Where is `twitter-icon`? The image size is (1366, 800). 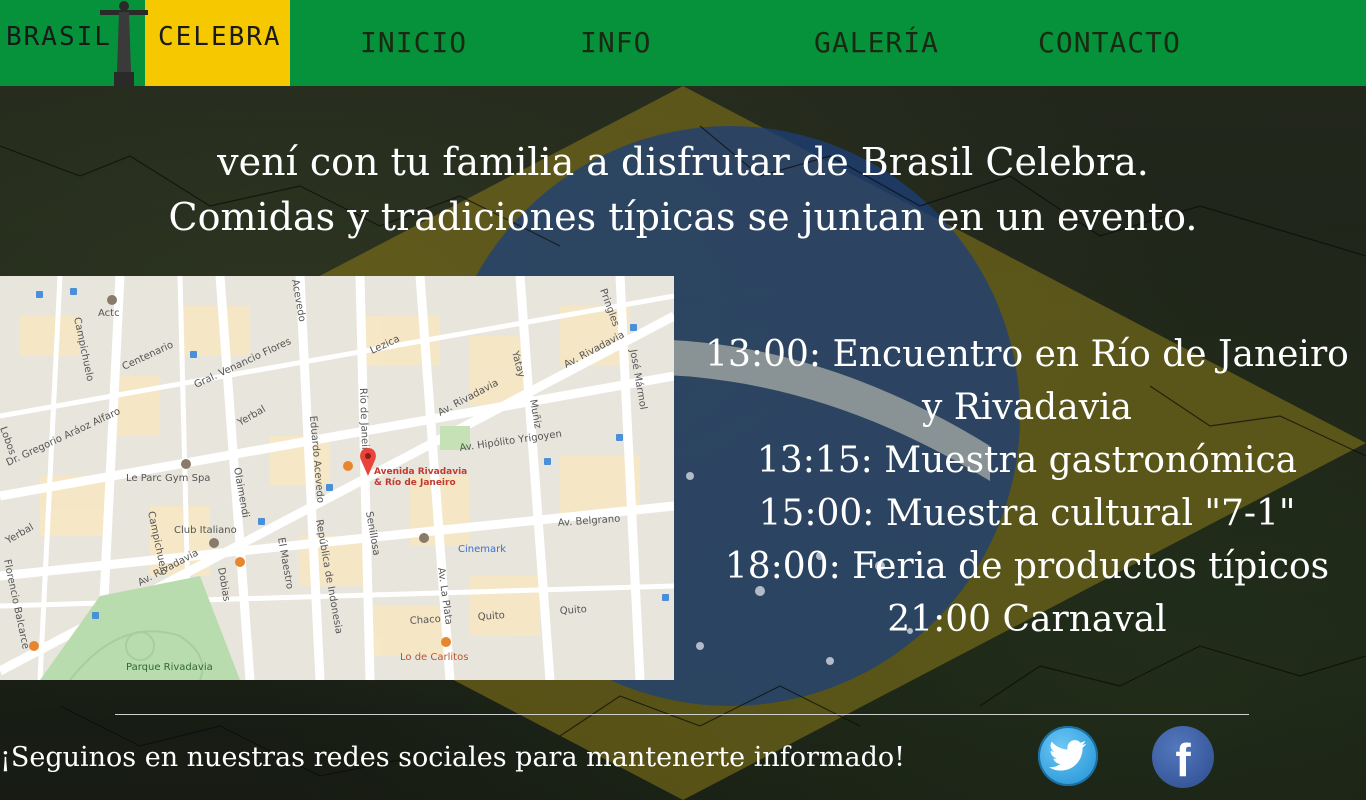
twitter-icon is located at coordinates (1068, 755).